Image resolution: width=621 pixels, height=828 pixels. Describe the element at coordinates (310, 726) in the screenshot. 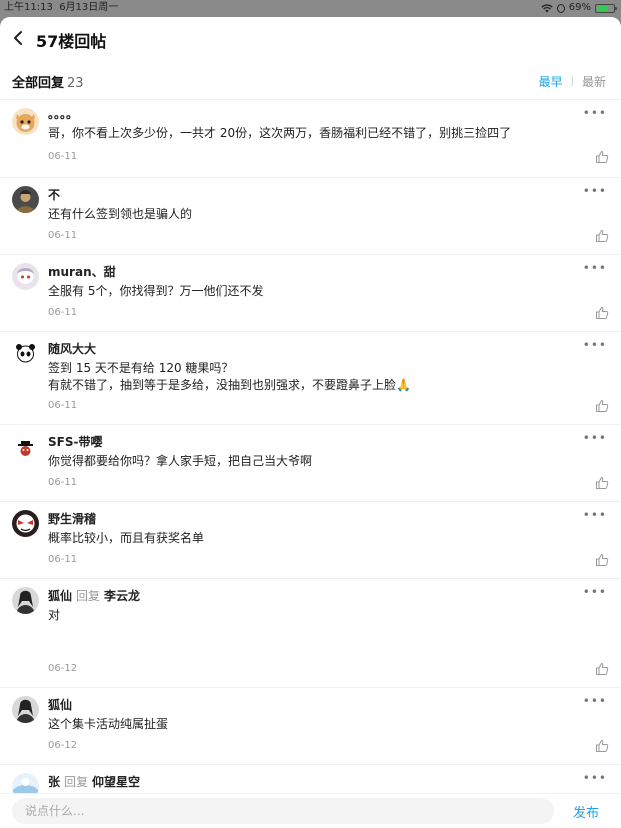

I see `comment-item: 狐仙 ••• 这个集卡活动纯属扯蛋 06-12` at that location.